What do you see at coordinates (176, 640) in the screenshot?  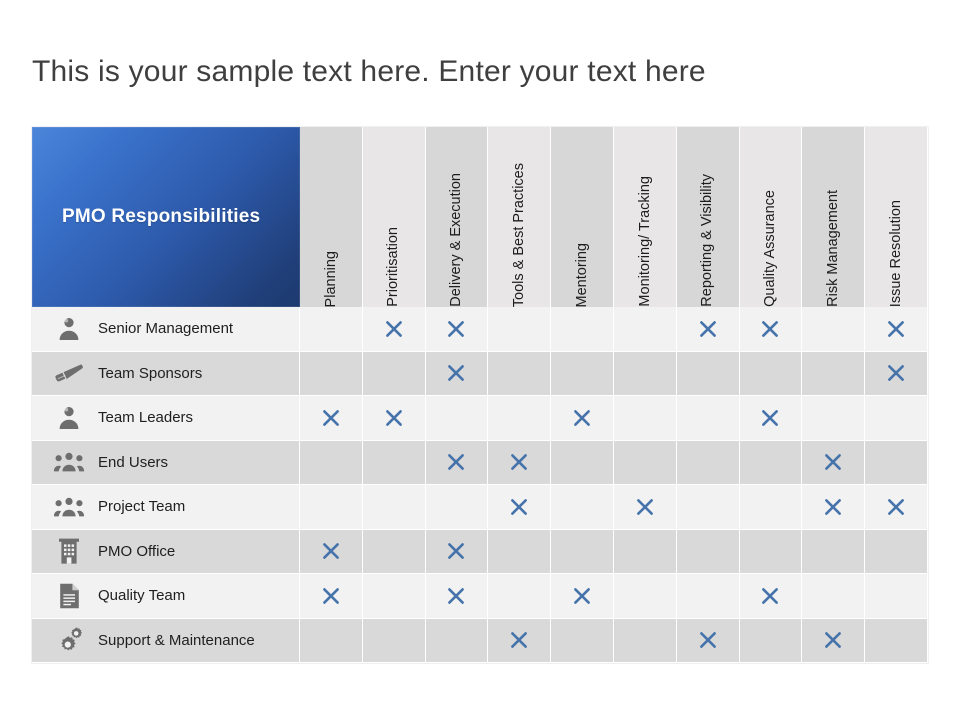 I see `row-header-label: Support & Maintenance` at bounding box center [176, 640].